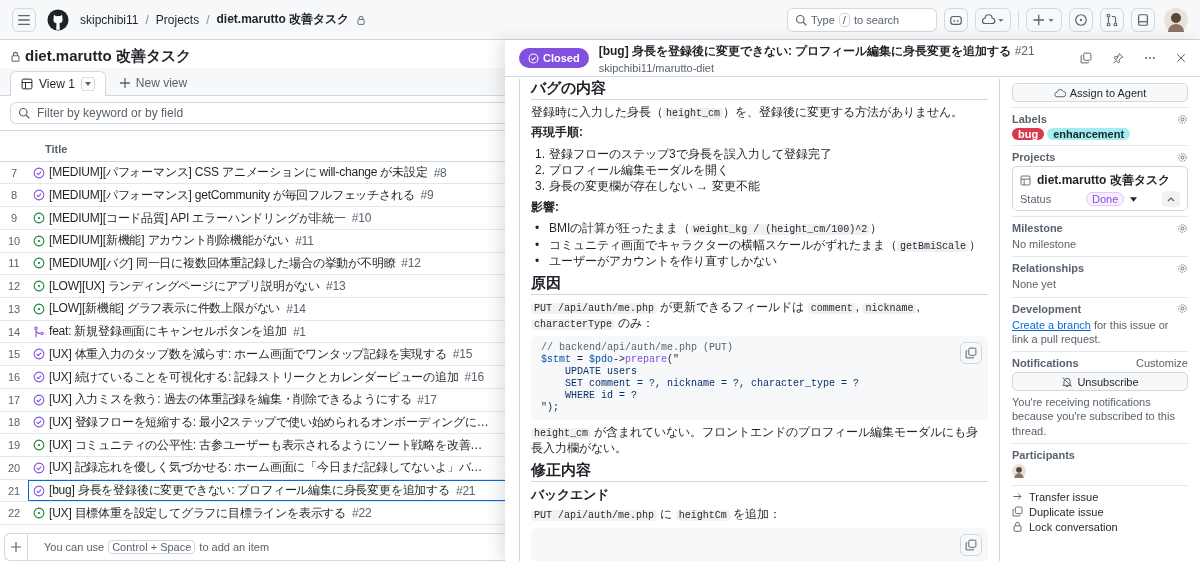 The height and width of the screenshot is (561, 1200). Describe the element at coordinates (266, 513) in the screenshot. I see `title-cell: [UX] 目標体重を設定してグラフに目標ラインを表示する #22` at that location.